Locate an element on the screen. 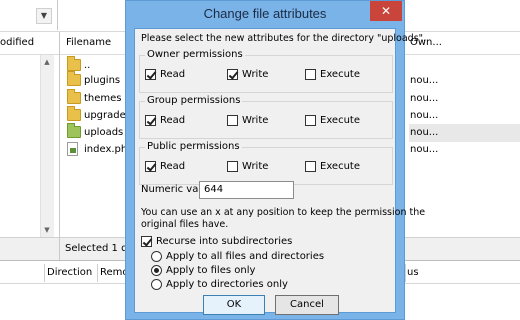 The image size is (520, 320). file-name: index.ph is located at coordinates (106, 149).